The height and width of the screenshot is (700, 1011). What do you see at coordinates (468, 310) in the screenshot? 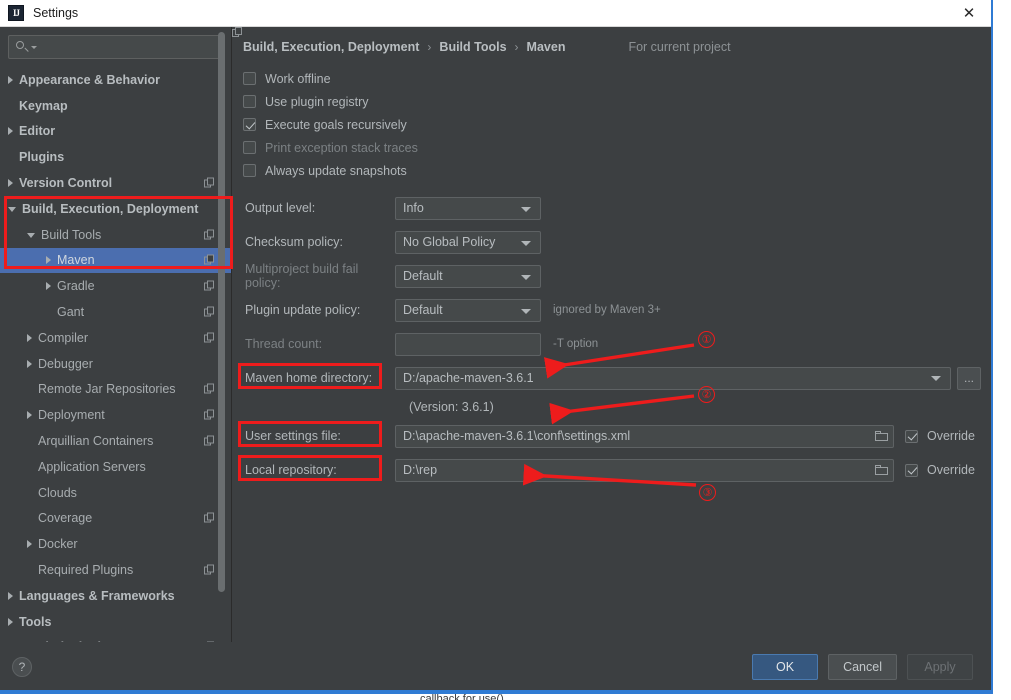
I see `plugin-update-policy-select: Default` at bounding box center [468, 310].